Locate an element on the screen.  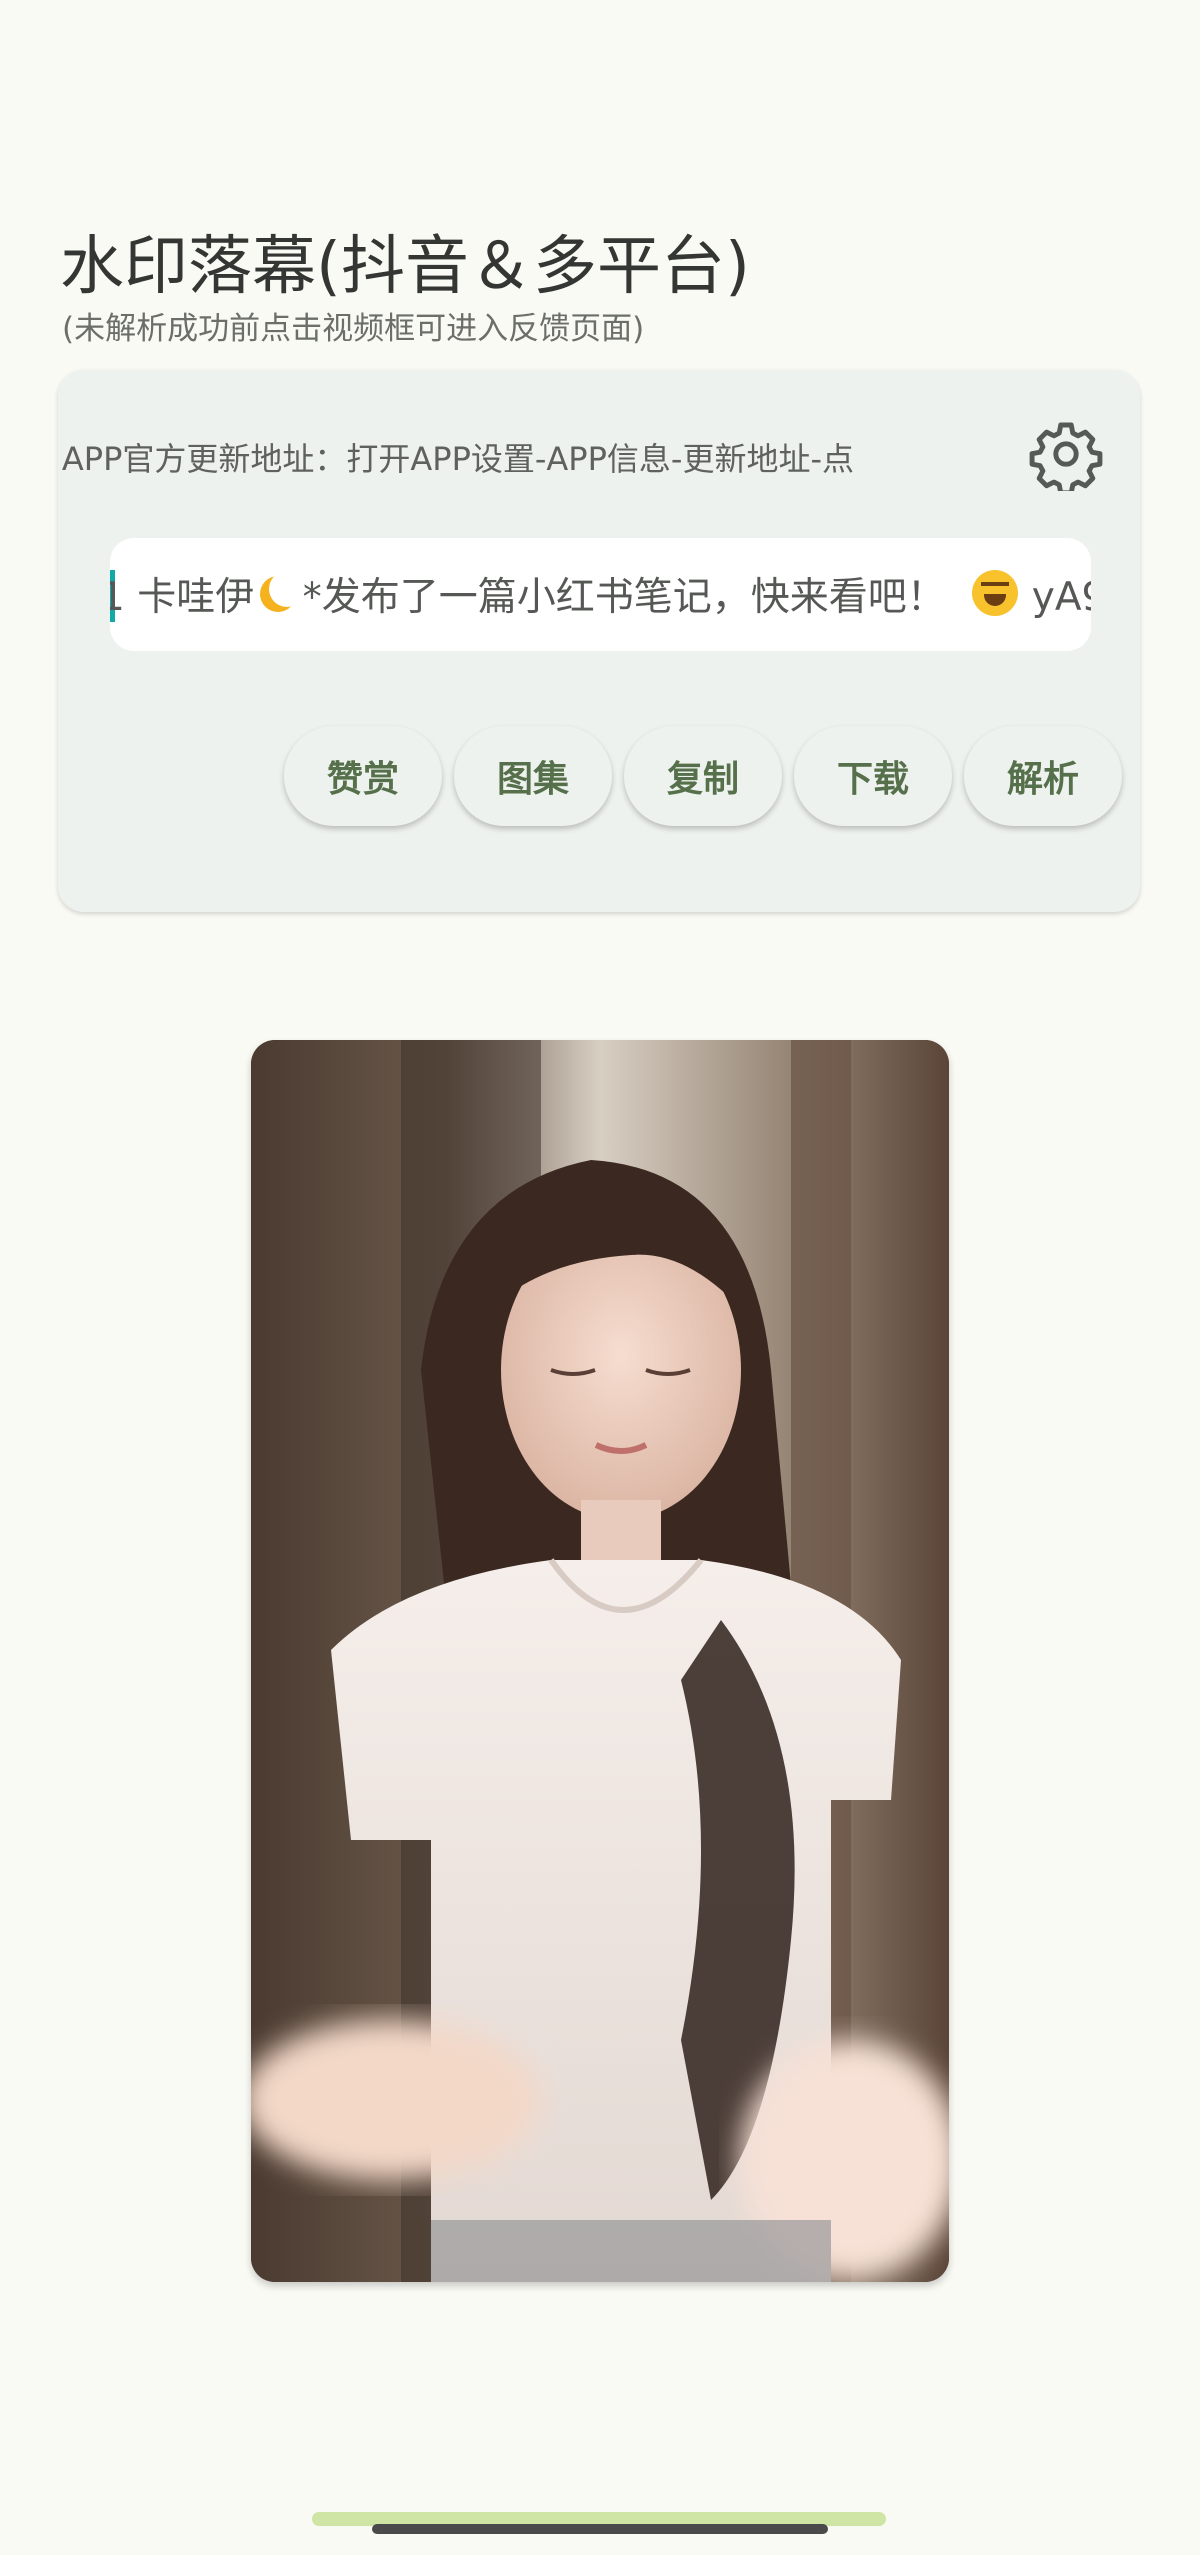
share-link-input: 1 卡哇伊 *发布了一篇小红书笔记，快来看吧！ yA9 is located at coordinates (600, 594).